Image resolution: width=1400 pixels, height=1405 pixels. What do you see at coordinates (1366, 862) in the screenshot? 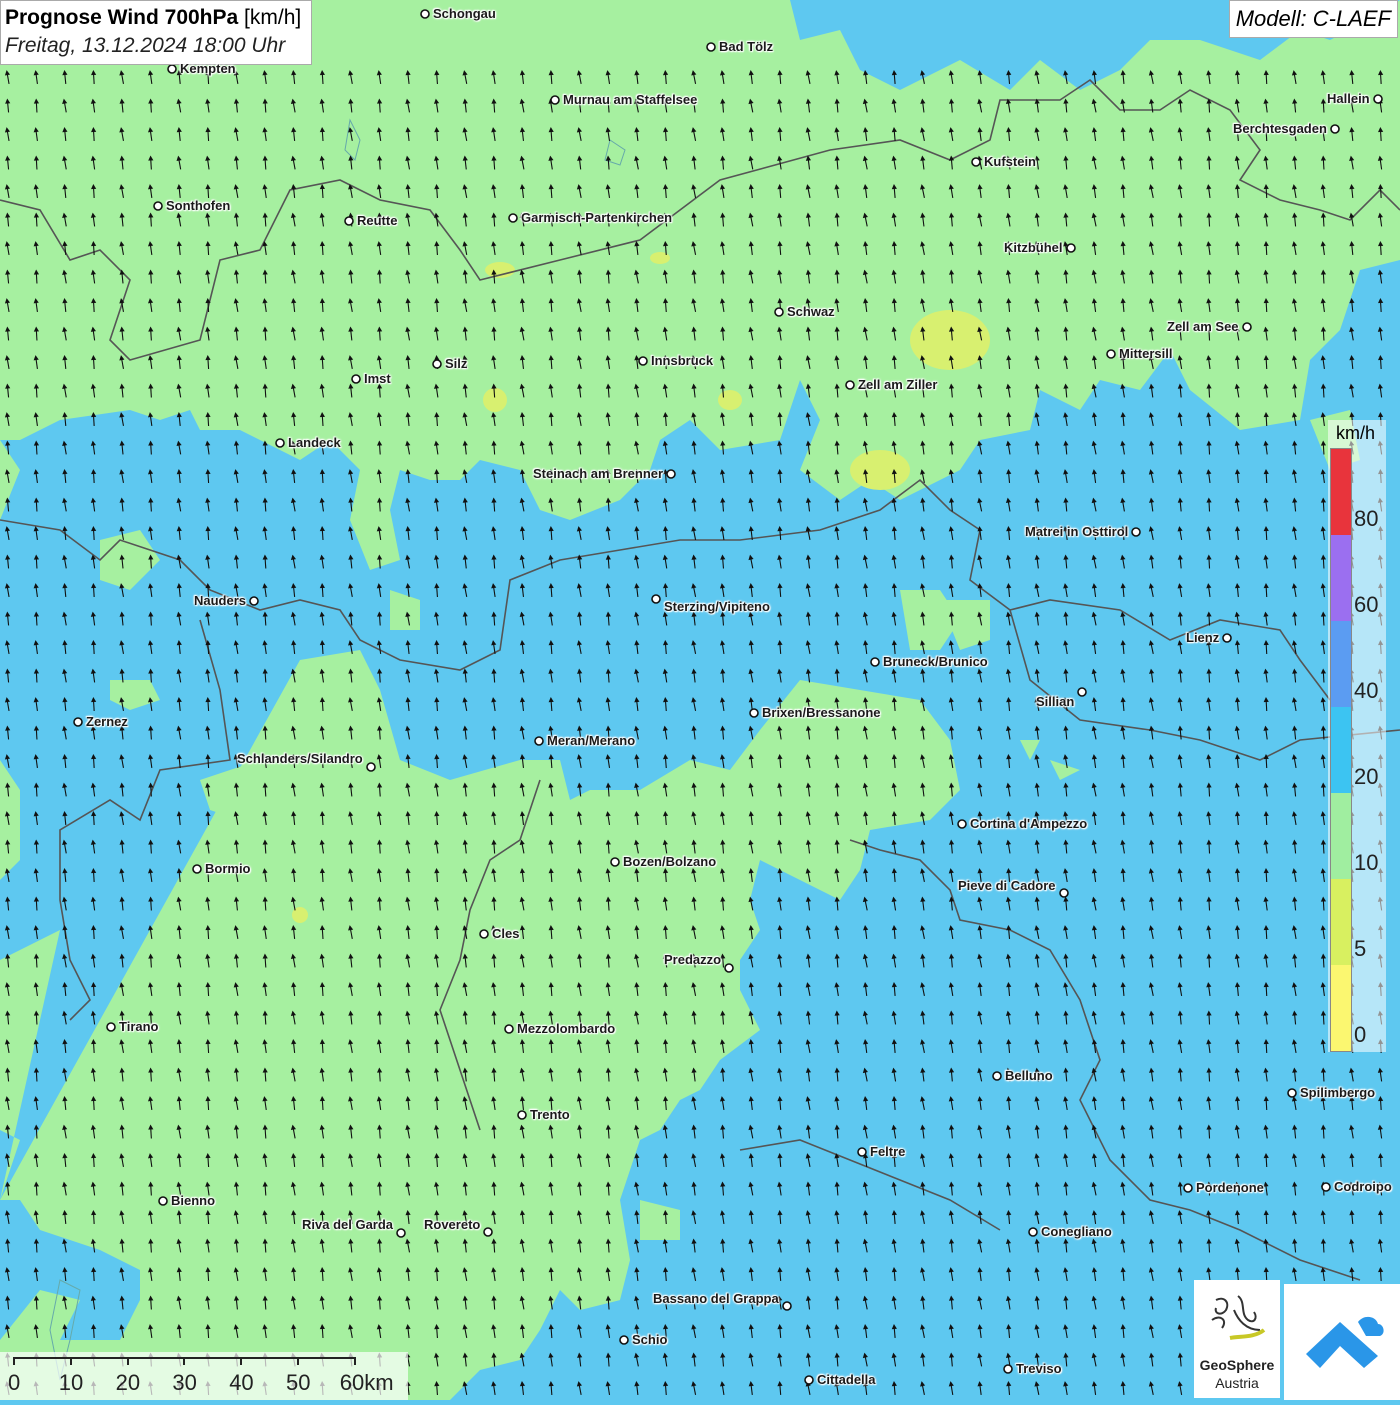
I see `legend-tick-label: 10` at bounding box center [1366, 862].